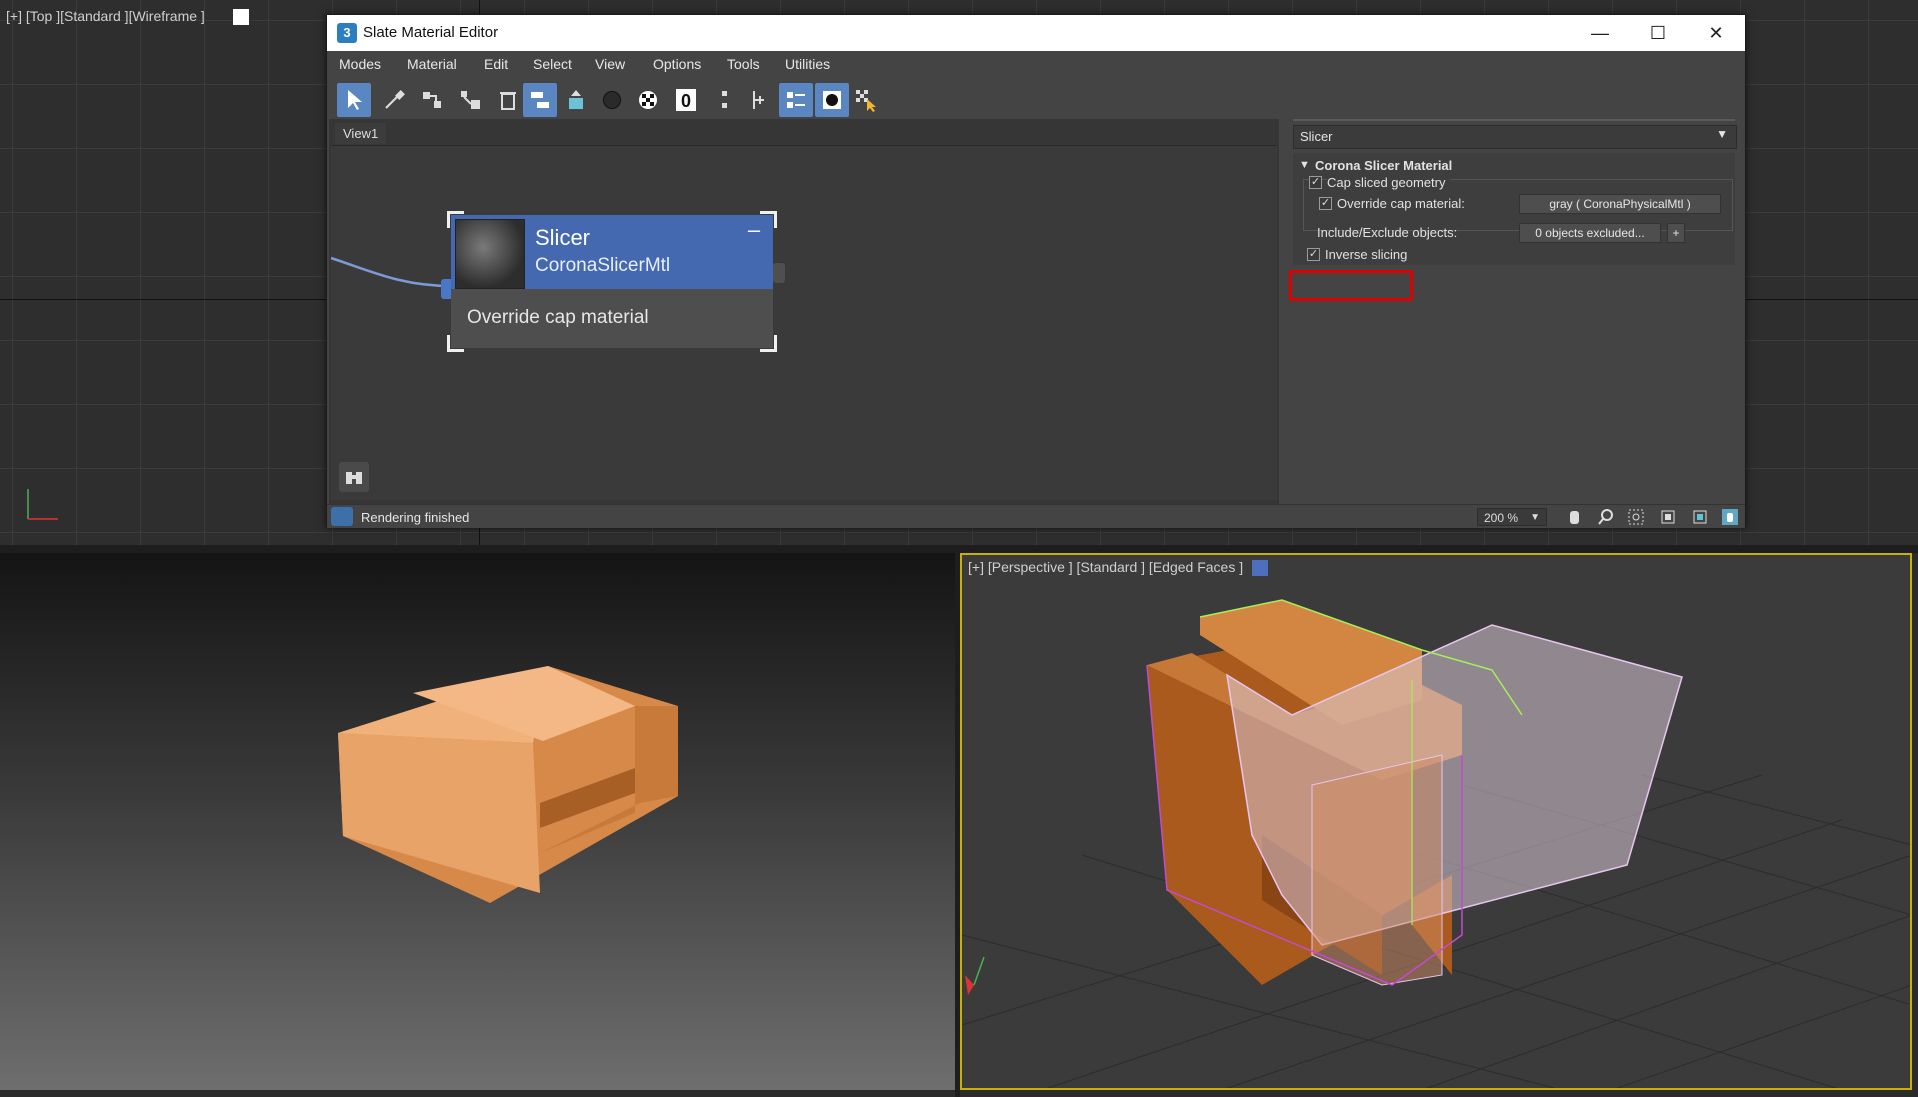 Image resolution: width=1918 pixels, height=1097 pixels. What do you see at coordinates (576, 100) in the screenshot?
I see `move-children-icon` at bounding box center [576, 100].